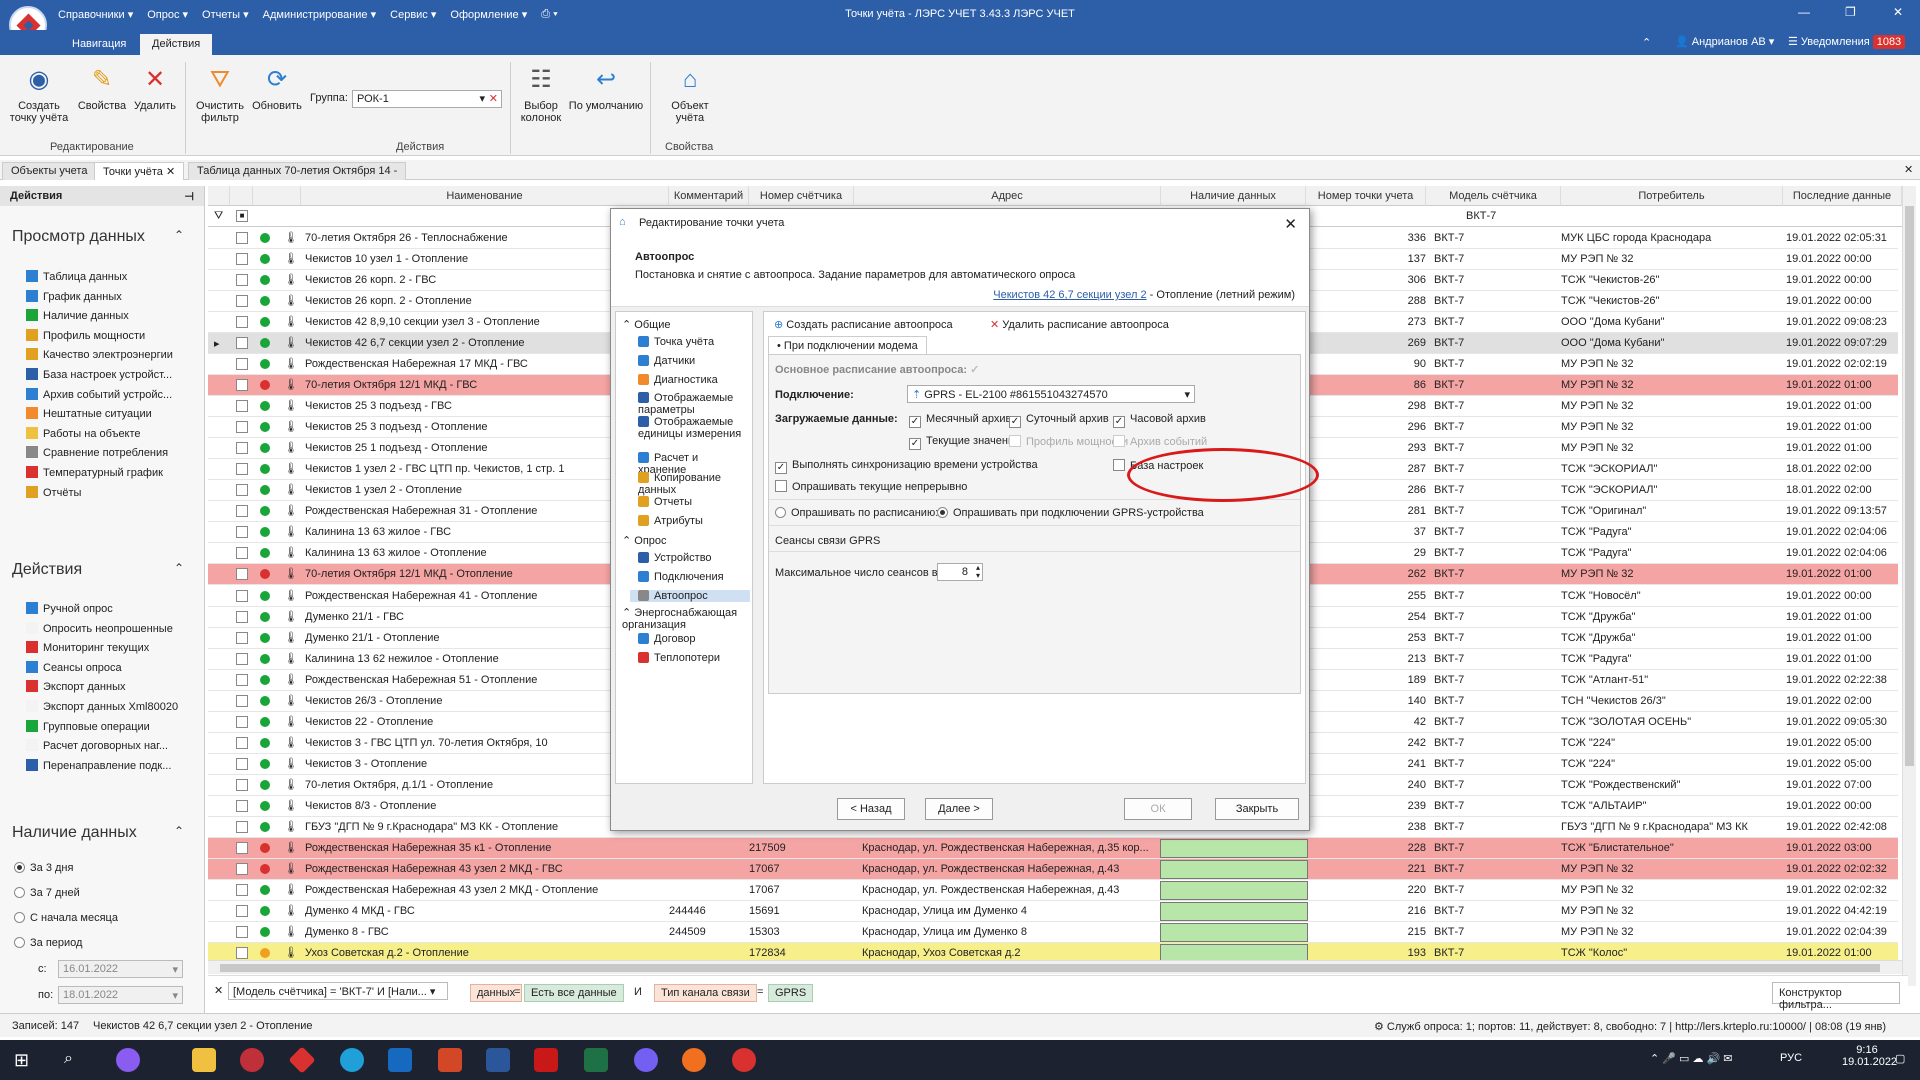 This screenshot has height=1080, width=1920. I want to click on nav-item: Автоопрос, so click(690, 596).